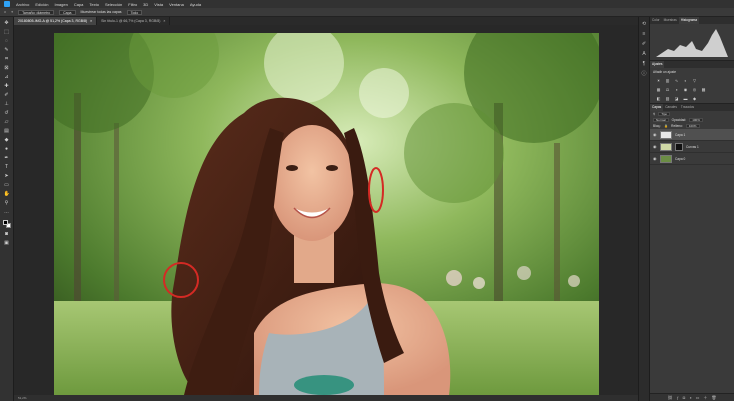  What do you see at coordinates (669, 397) in the screenshot?
I see `link-icon: ⛓` at bounding box center [669, 397].